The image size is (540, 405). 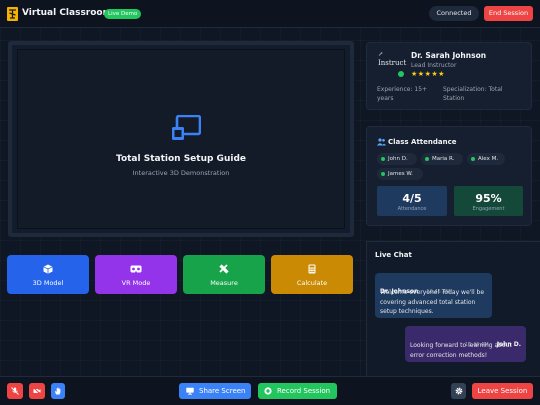 What do you see at coordinates (473, 94) in the screenshot?
I see `instructor-specialization: Specialization: Total Station` at bounding box center [473, 94].